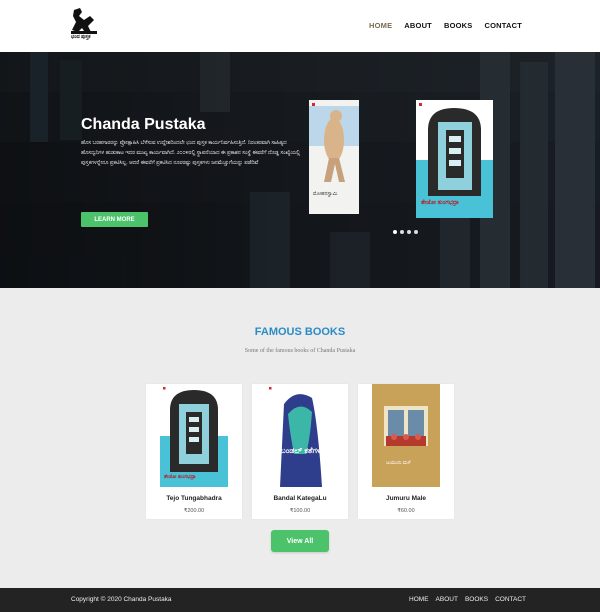 This screenshot has width=600, height=612. I want to click on slider-cover-tejo: ತೇಜೋ ತುಂಗಭದ್ರಾ, so click(454, 159).